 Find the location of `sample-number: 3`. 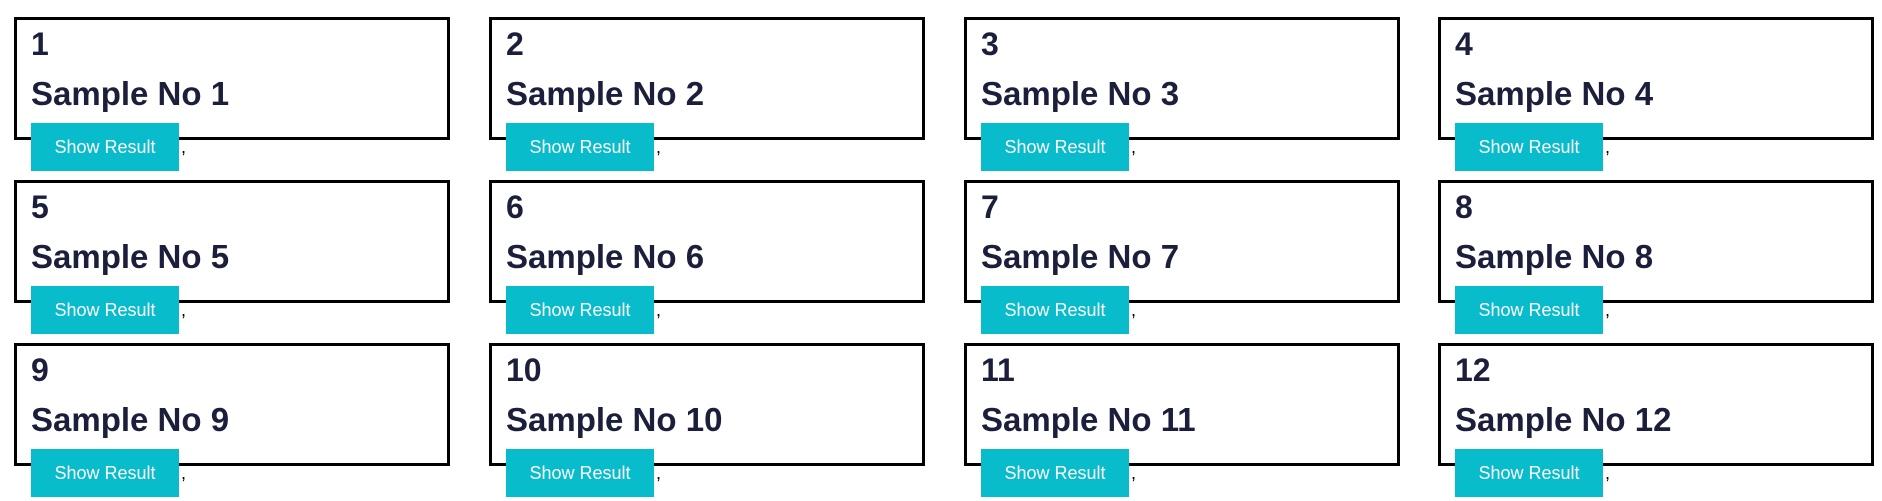

sample-number: 3 is located at coordinates (990, 44).